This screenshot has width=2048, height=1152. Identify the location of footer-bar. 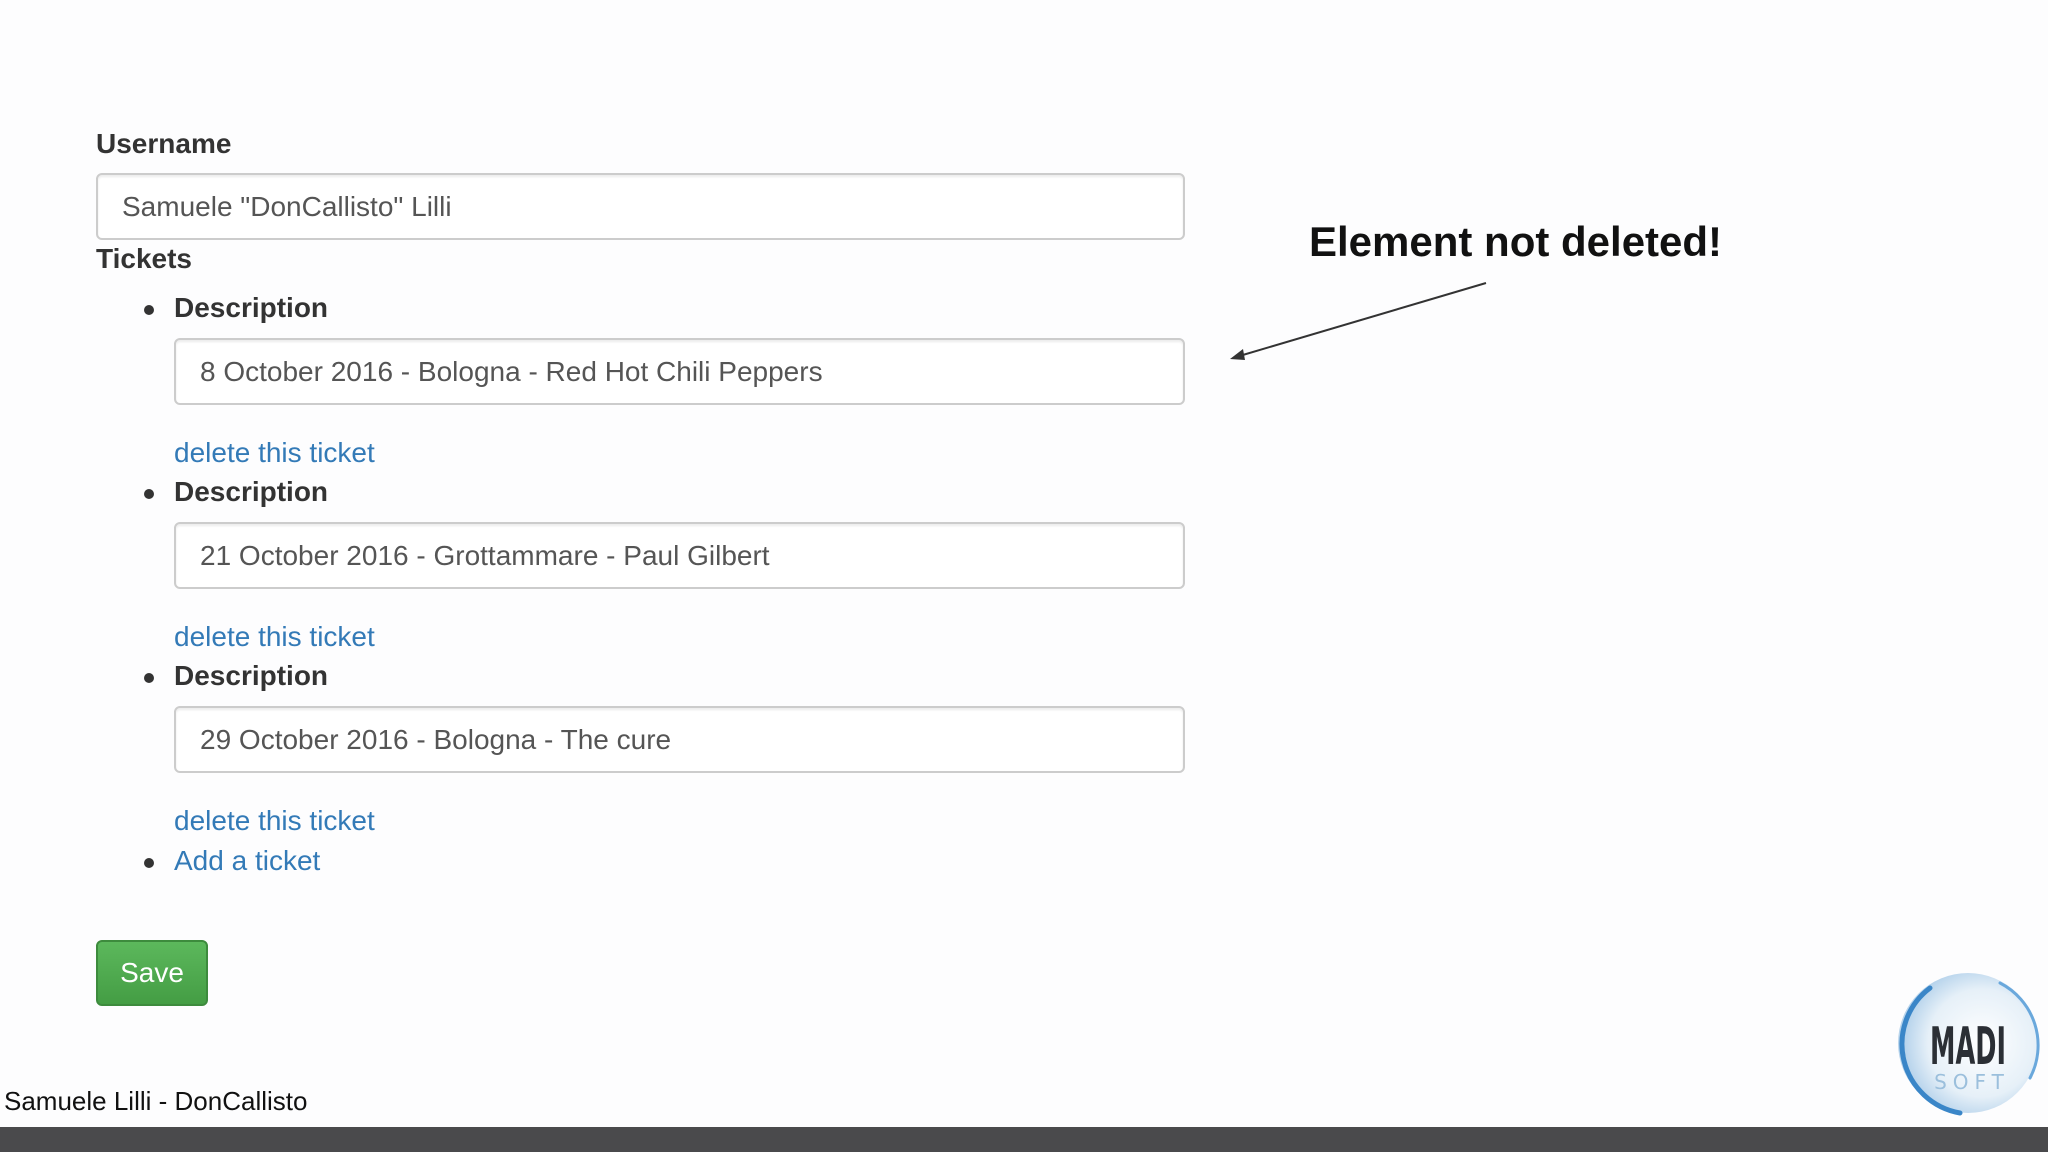
(1024, 1139).